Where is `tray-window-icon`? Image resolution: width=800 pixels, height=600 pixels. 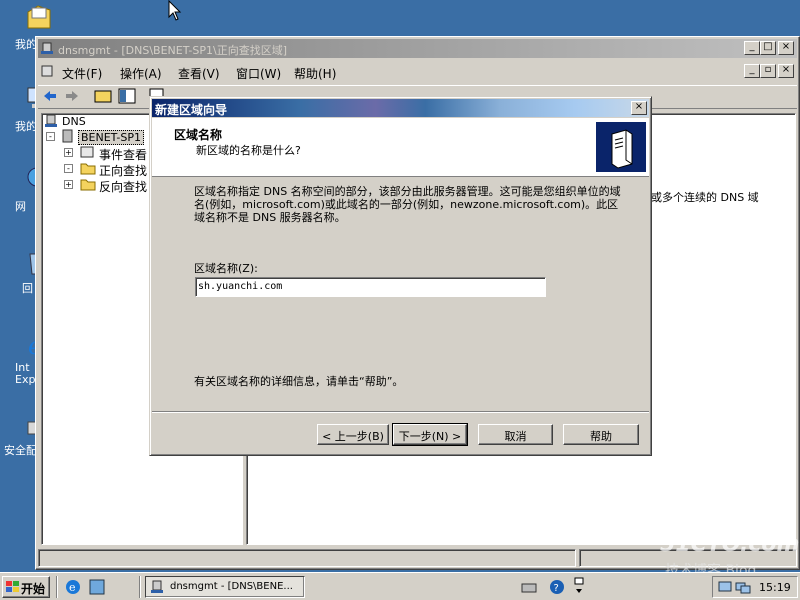 tray-window-icon is located at coordinates (579, 586).